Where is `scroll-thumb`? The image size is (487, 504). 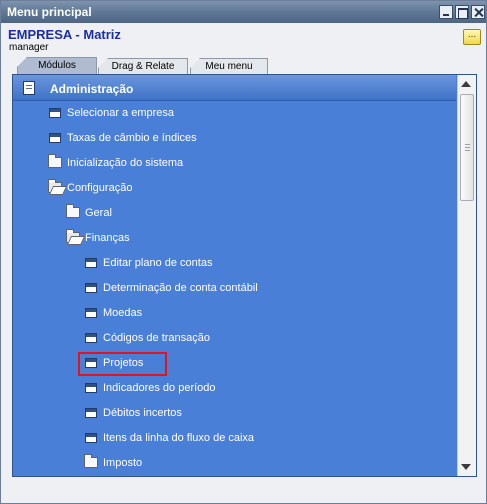 scroll-thumb is located at coordinates (467, 147).